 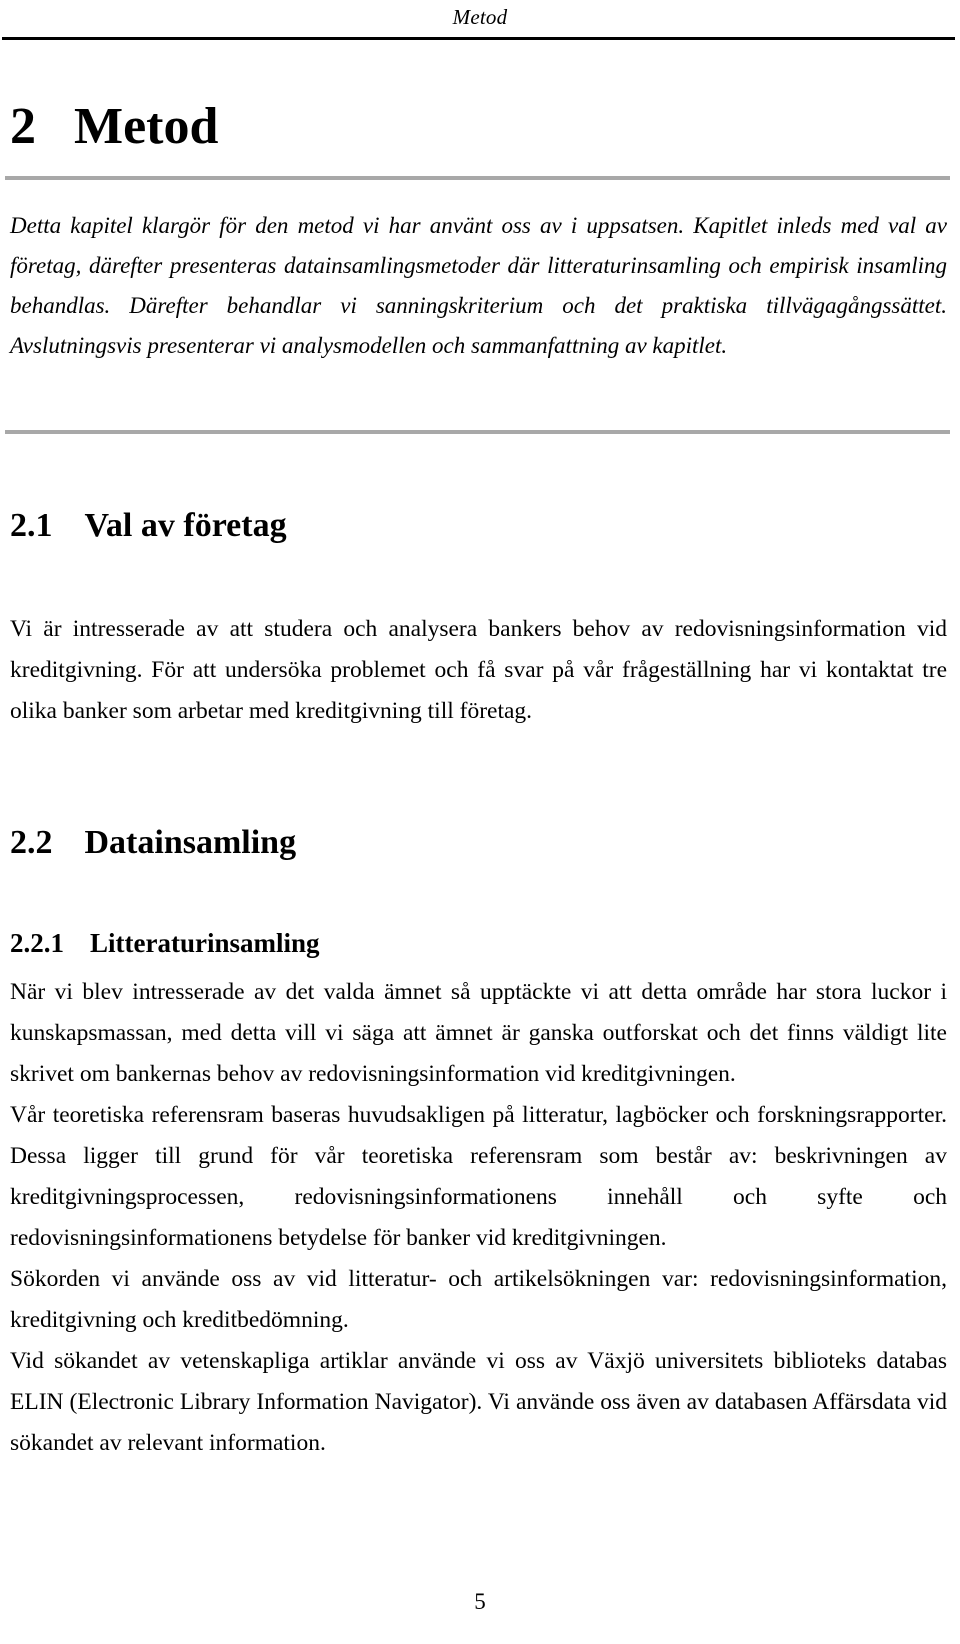 What do you see at coordinates (31, 526) in the screenshot?
I see `section-number-2-1: 2.1` at bounding box center [31, 526].